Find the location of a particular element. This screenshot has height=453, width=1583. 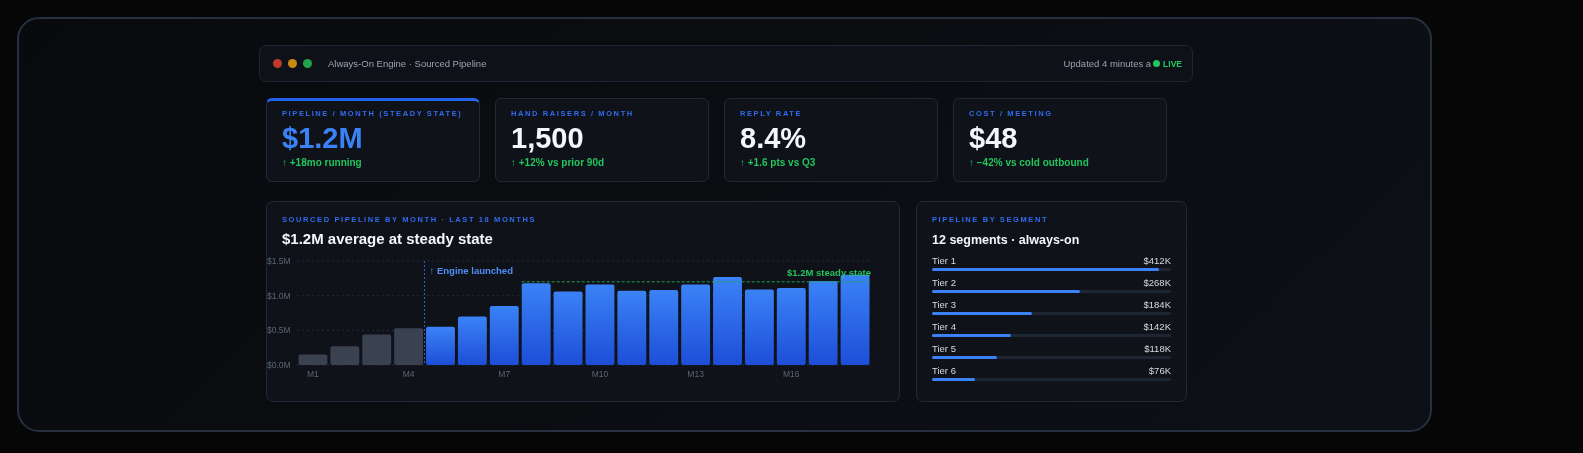

kpi-delta: ↑ −42% vs cold outbound is located at coordinates (1029, 162).